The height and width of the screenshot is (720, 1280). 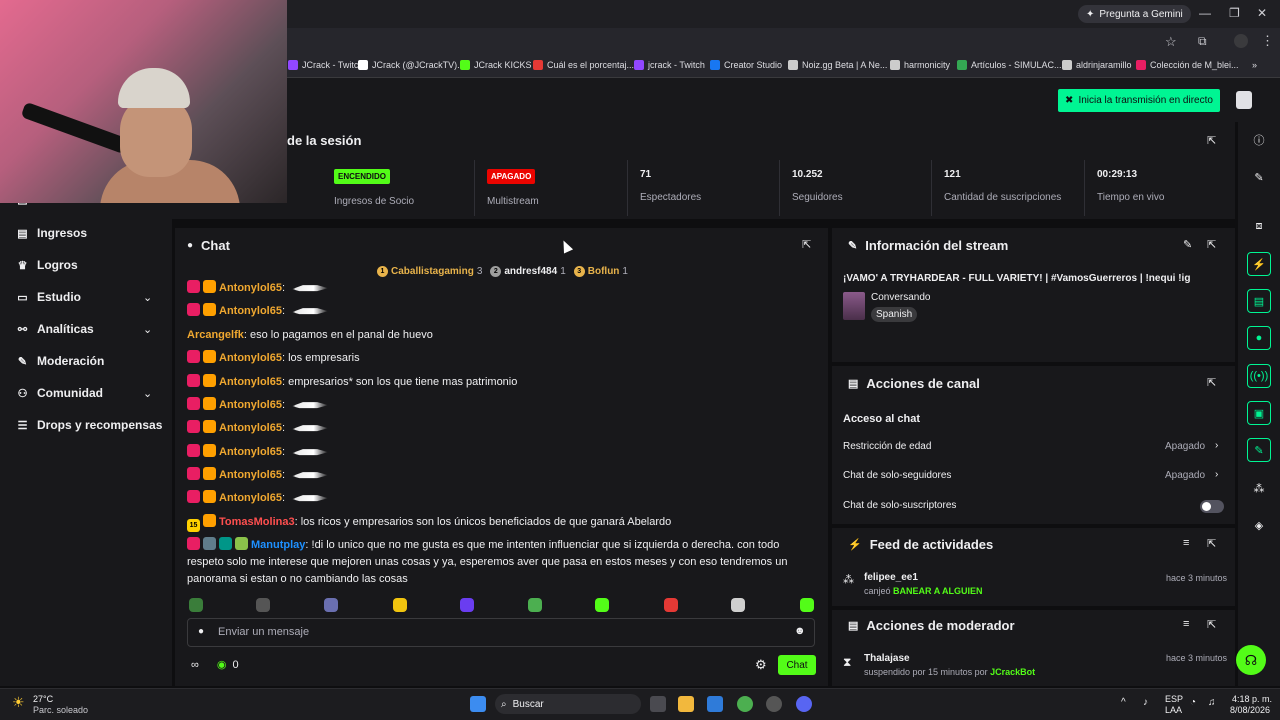 What do you see at coordinates (658, 704) in the screenshot?
I see `taskview-icon` at bounding box center [658, 704].